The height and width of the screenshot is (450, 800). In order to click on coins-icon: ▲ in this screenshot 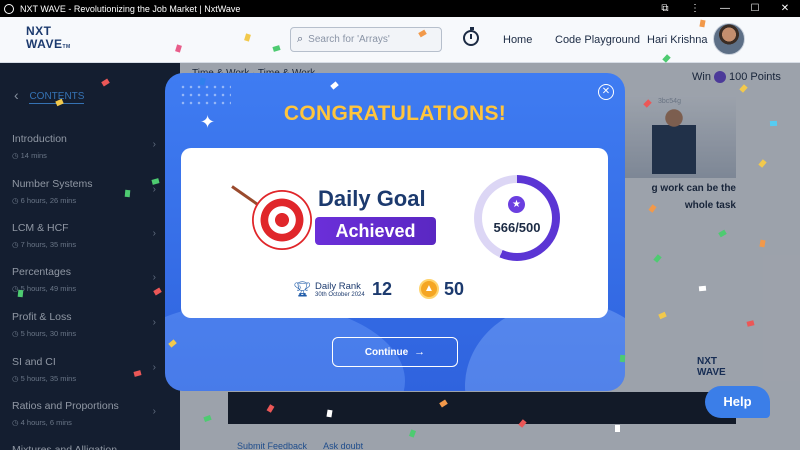, I will do `click(429, 289)`.